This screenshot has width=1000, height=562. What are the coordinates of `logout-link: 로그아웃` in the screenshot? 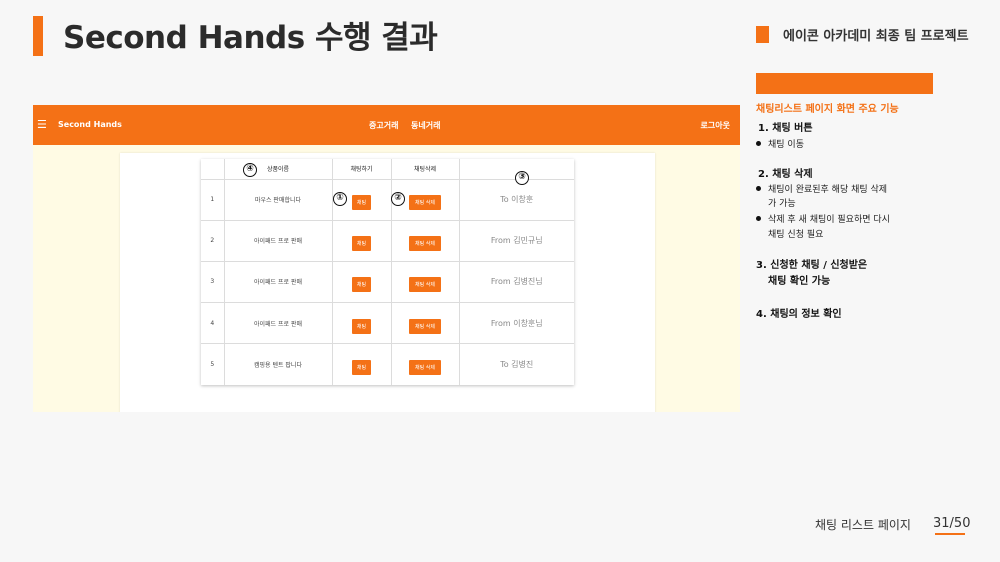 It's located at (715, 125).